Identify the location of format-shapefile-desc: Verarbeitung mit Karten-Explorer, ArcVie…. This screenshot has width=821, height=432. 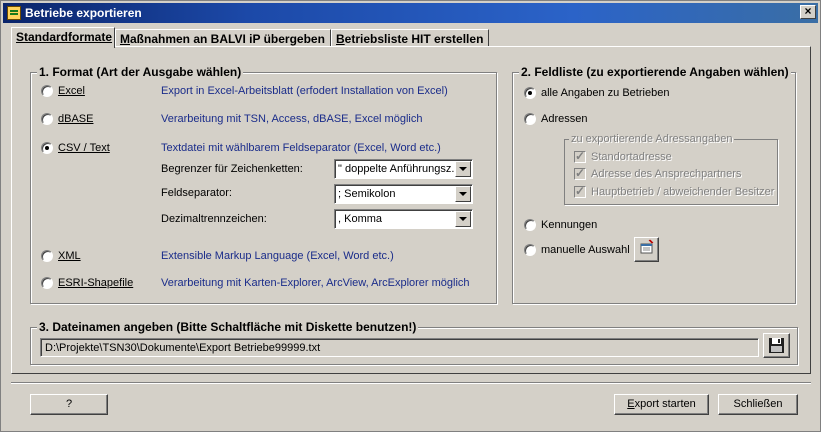
(315, 283).